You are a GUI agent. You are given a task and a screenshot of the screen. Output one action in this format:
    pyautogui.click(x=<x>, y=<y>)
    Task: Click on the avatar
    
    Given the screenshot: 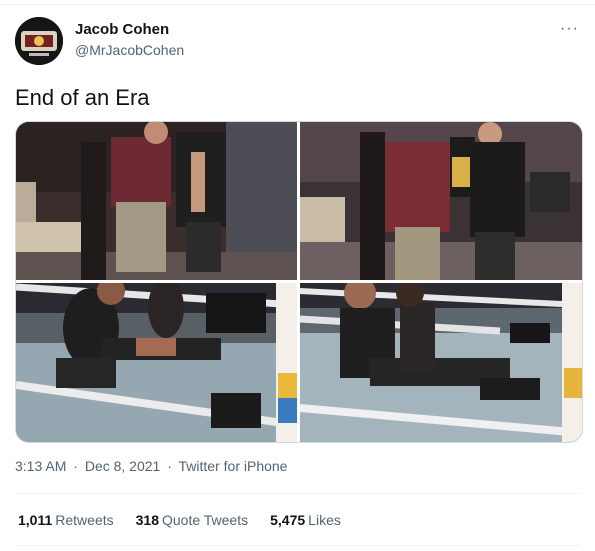 What is the action you would take?
    pyautogui.click(x=39, y=41)
    